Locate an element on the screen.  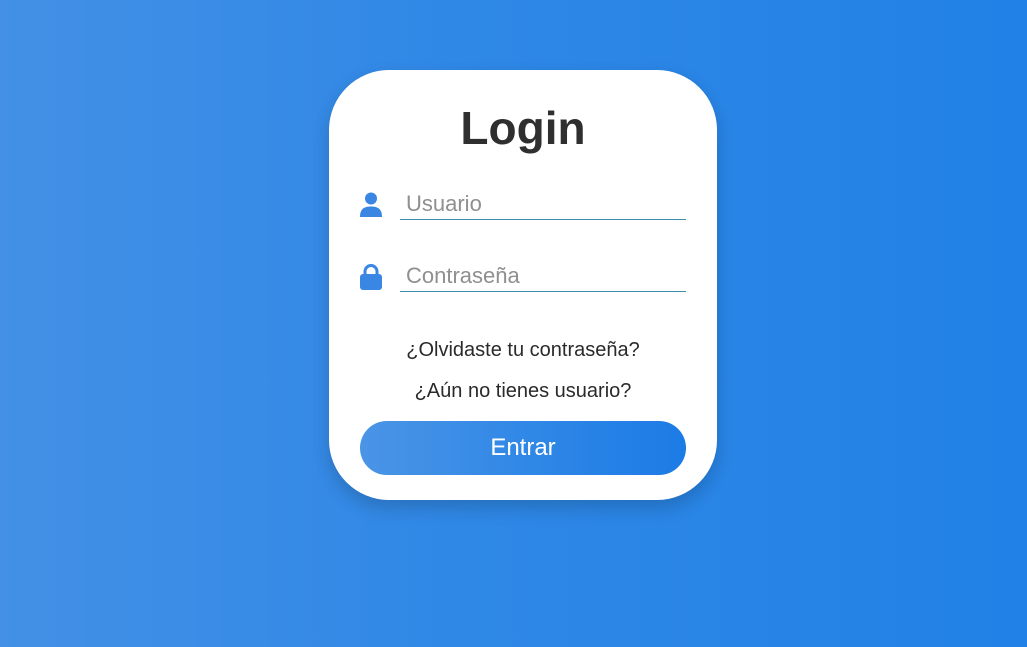
password-input is located at coordinates (543, 276).